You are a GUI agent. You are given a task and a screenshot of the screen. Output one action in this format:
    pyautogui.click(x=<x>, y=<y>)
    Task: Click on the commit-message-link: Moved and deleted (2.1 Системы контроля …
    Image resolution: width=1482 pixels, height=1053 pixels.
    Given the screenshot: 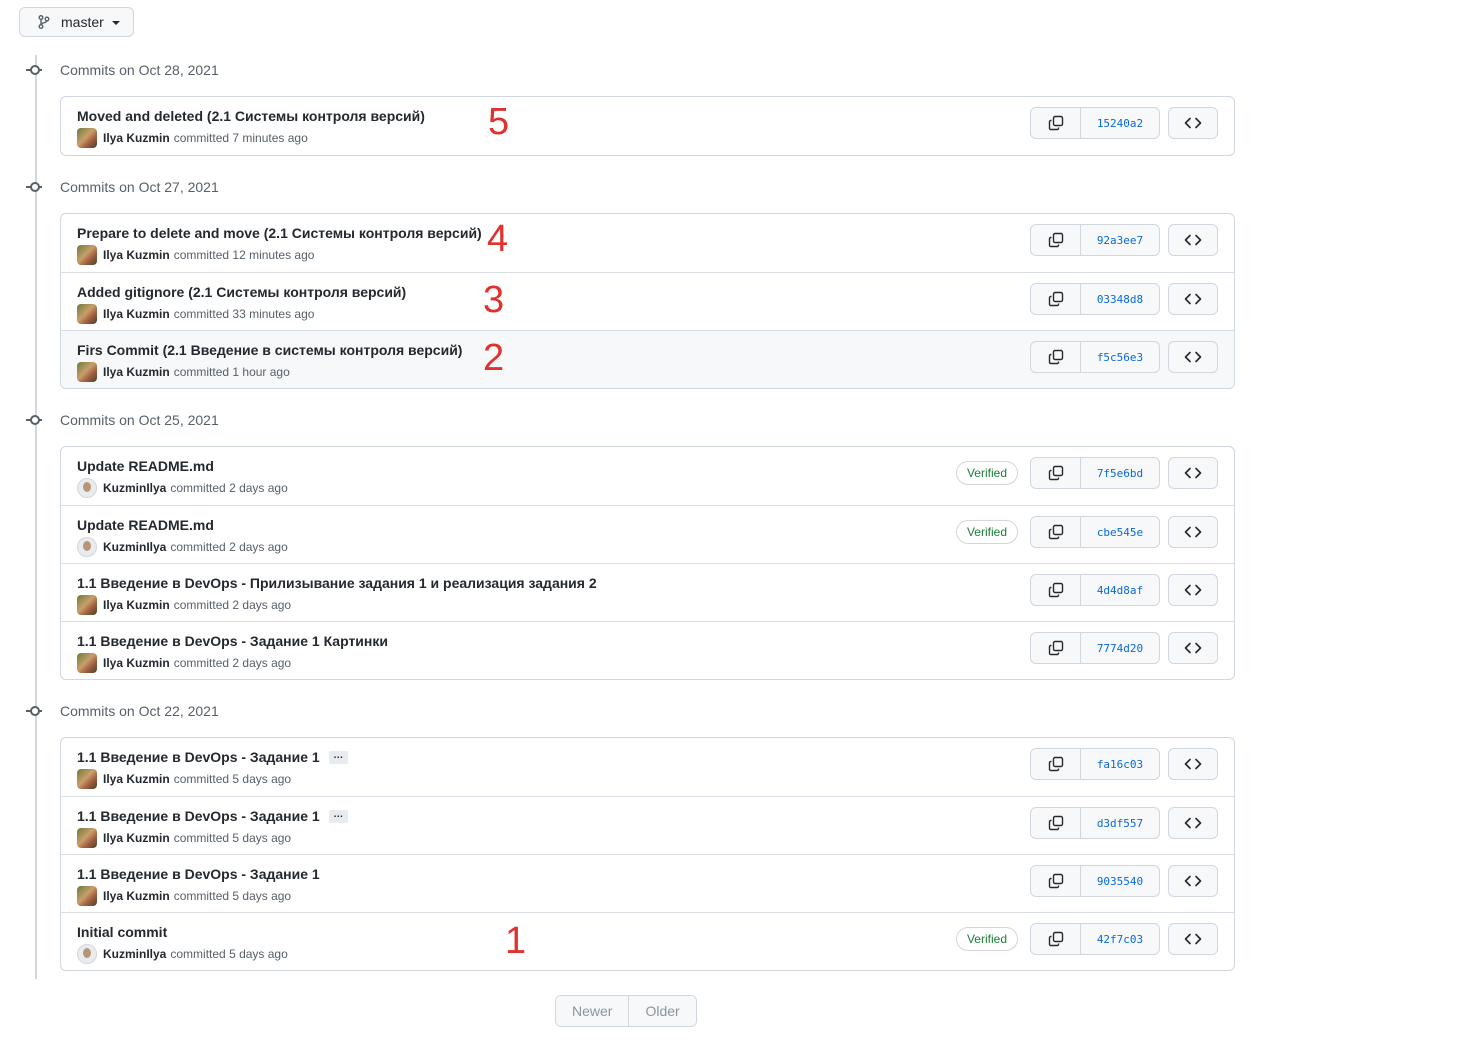 What is the action you would take?
    pyautogui.click(x=251, y=116)
    